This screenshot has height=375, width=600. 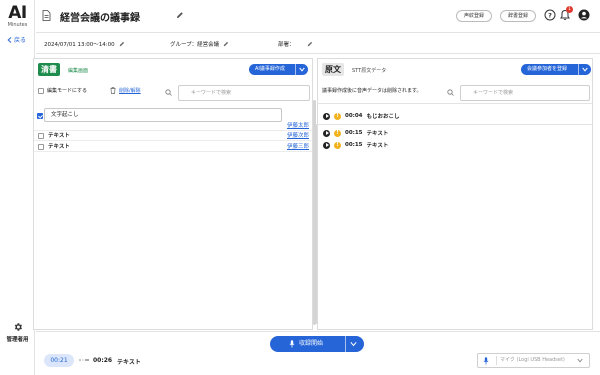 I want to click on account-icon, so click(x=584, y=15).